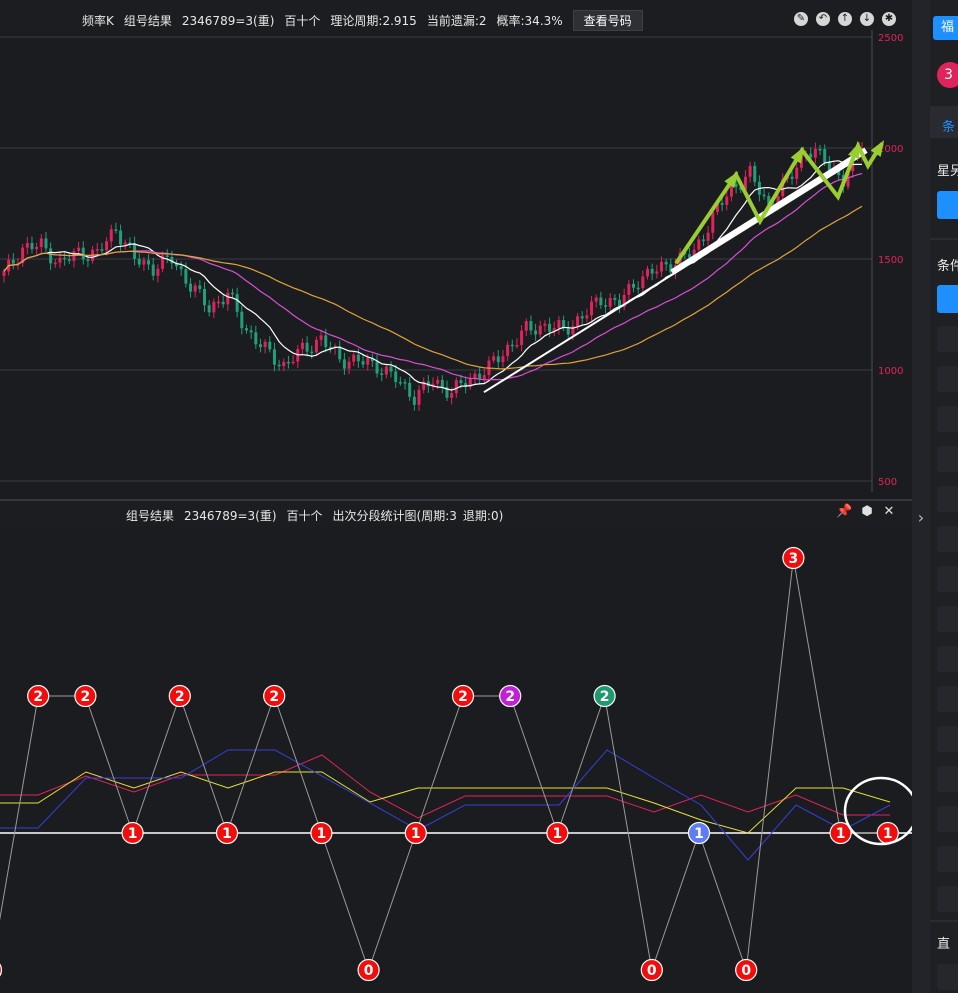  Describe the element at coordinates (823, 19) in the screenshot. I see `undo-icon: ↶` at that location.